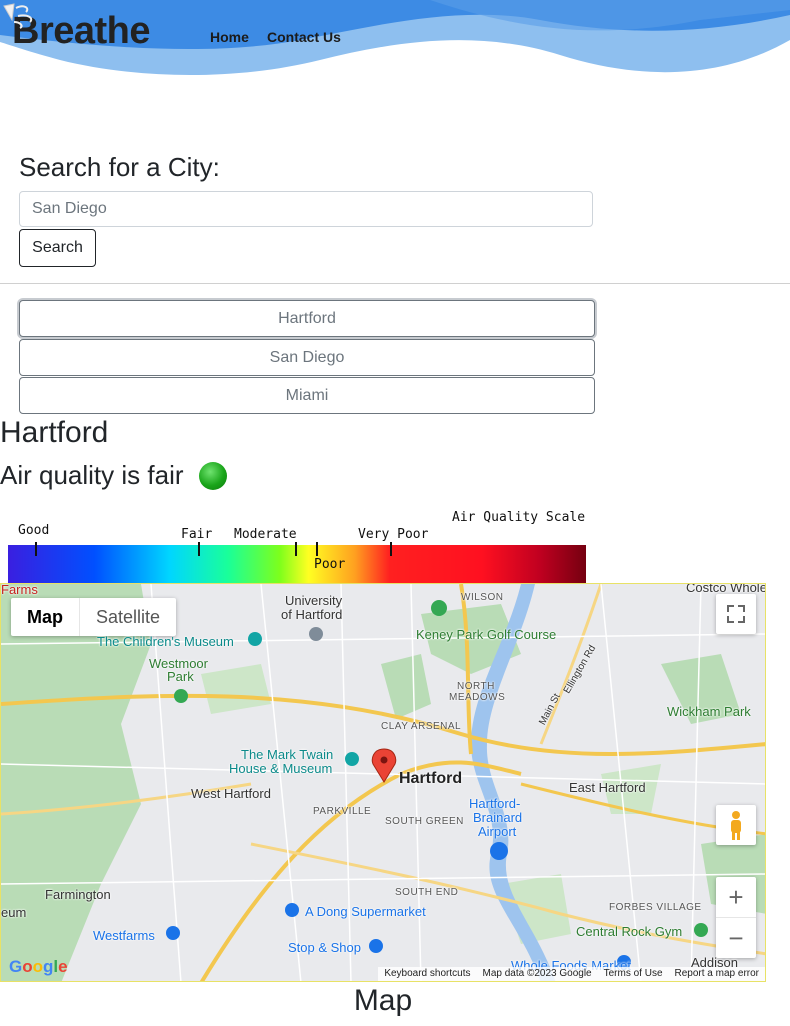  Describe the element at coordinates (421, 726) in the screenshot. I see `map-label-clay-arsenal: CLAY ARSENAL` at that location.